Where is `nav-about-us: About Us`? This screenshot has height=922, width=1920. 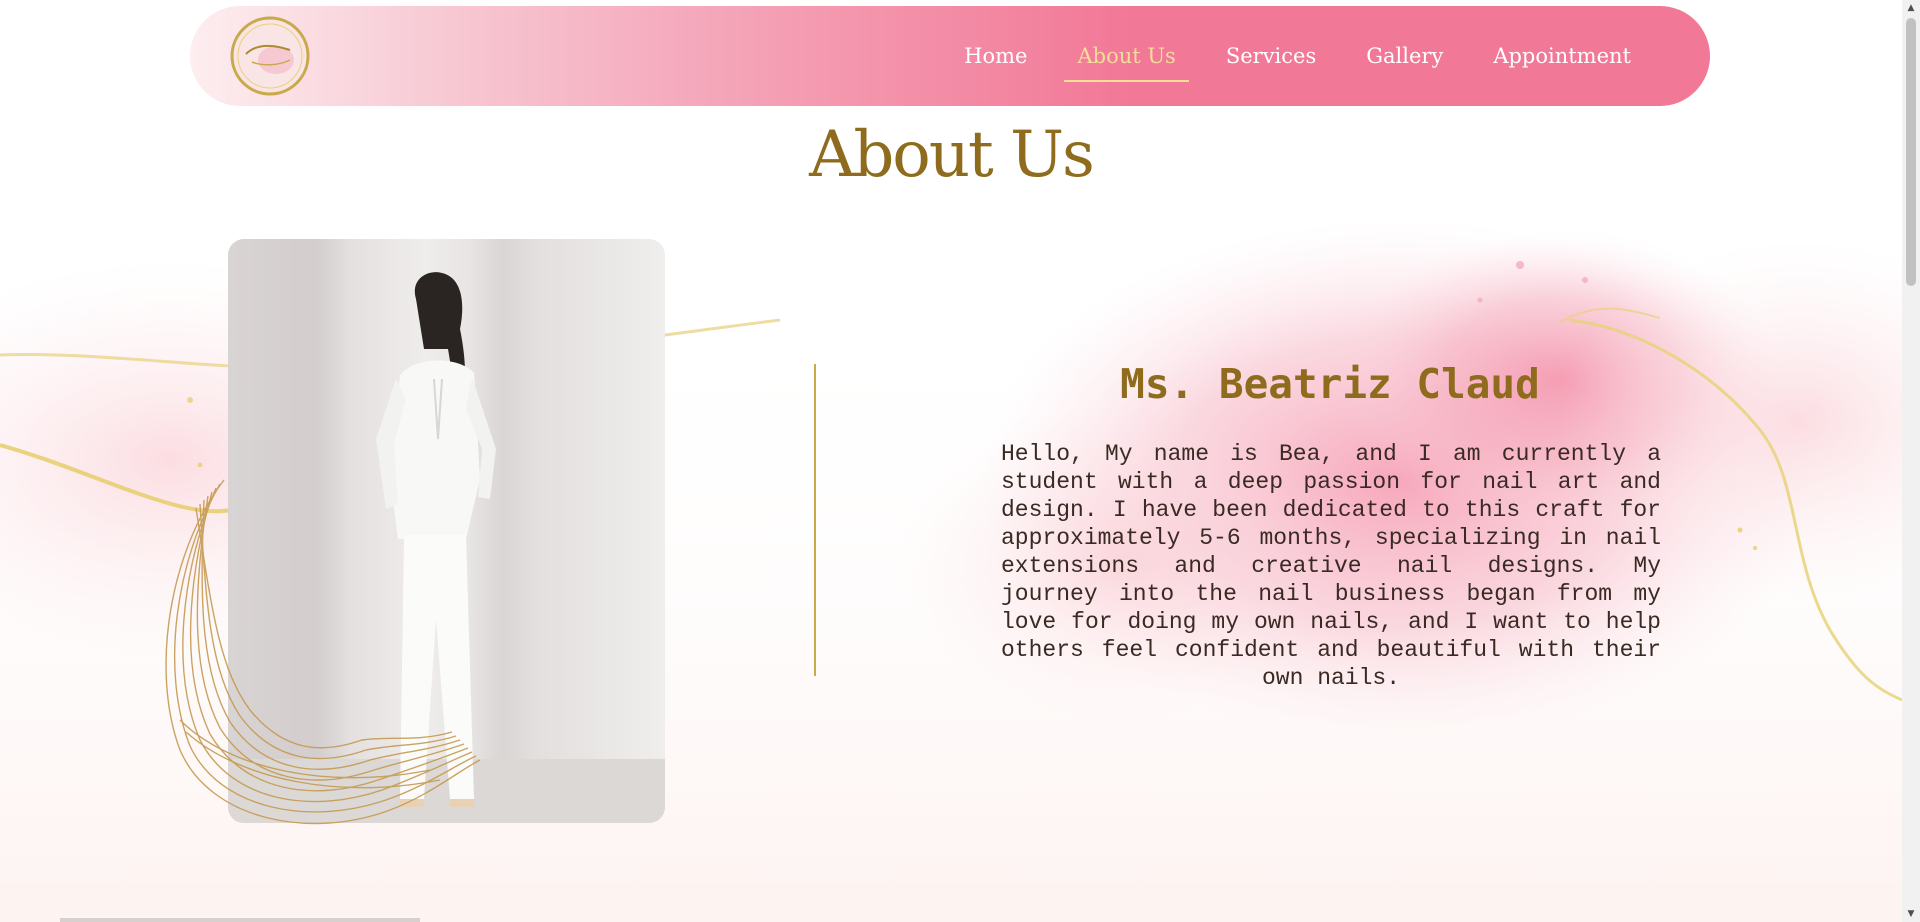
nav-about-us: About Us is located at coordinates (1126, 63).